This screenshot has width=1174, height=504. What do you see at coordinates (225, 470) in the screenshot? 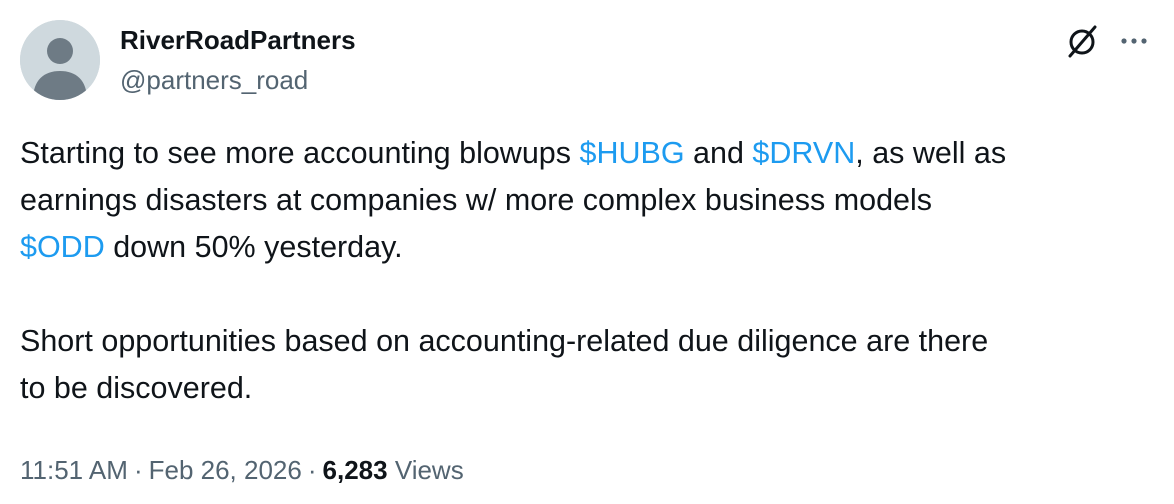
I see `tweet-date-link: Feb 26, 2026` at bounding box center [225, 470].